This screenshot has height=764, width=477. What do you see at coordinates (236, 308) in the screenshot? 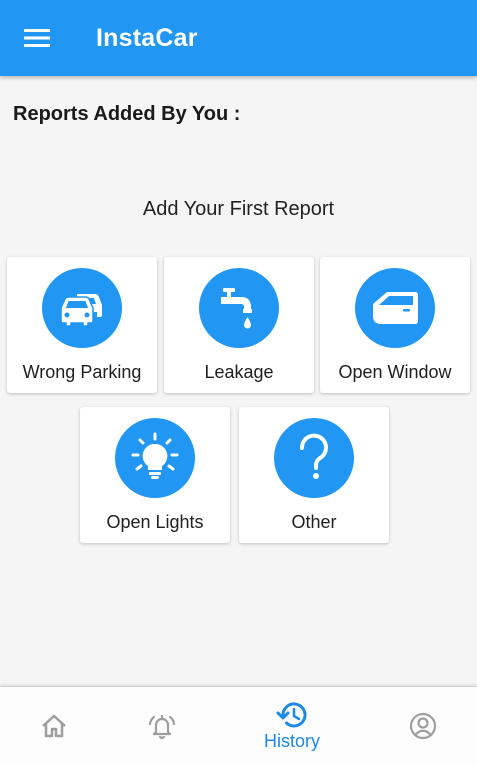
I see `leaking-tap-icon` at bounding box center [236, 308].